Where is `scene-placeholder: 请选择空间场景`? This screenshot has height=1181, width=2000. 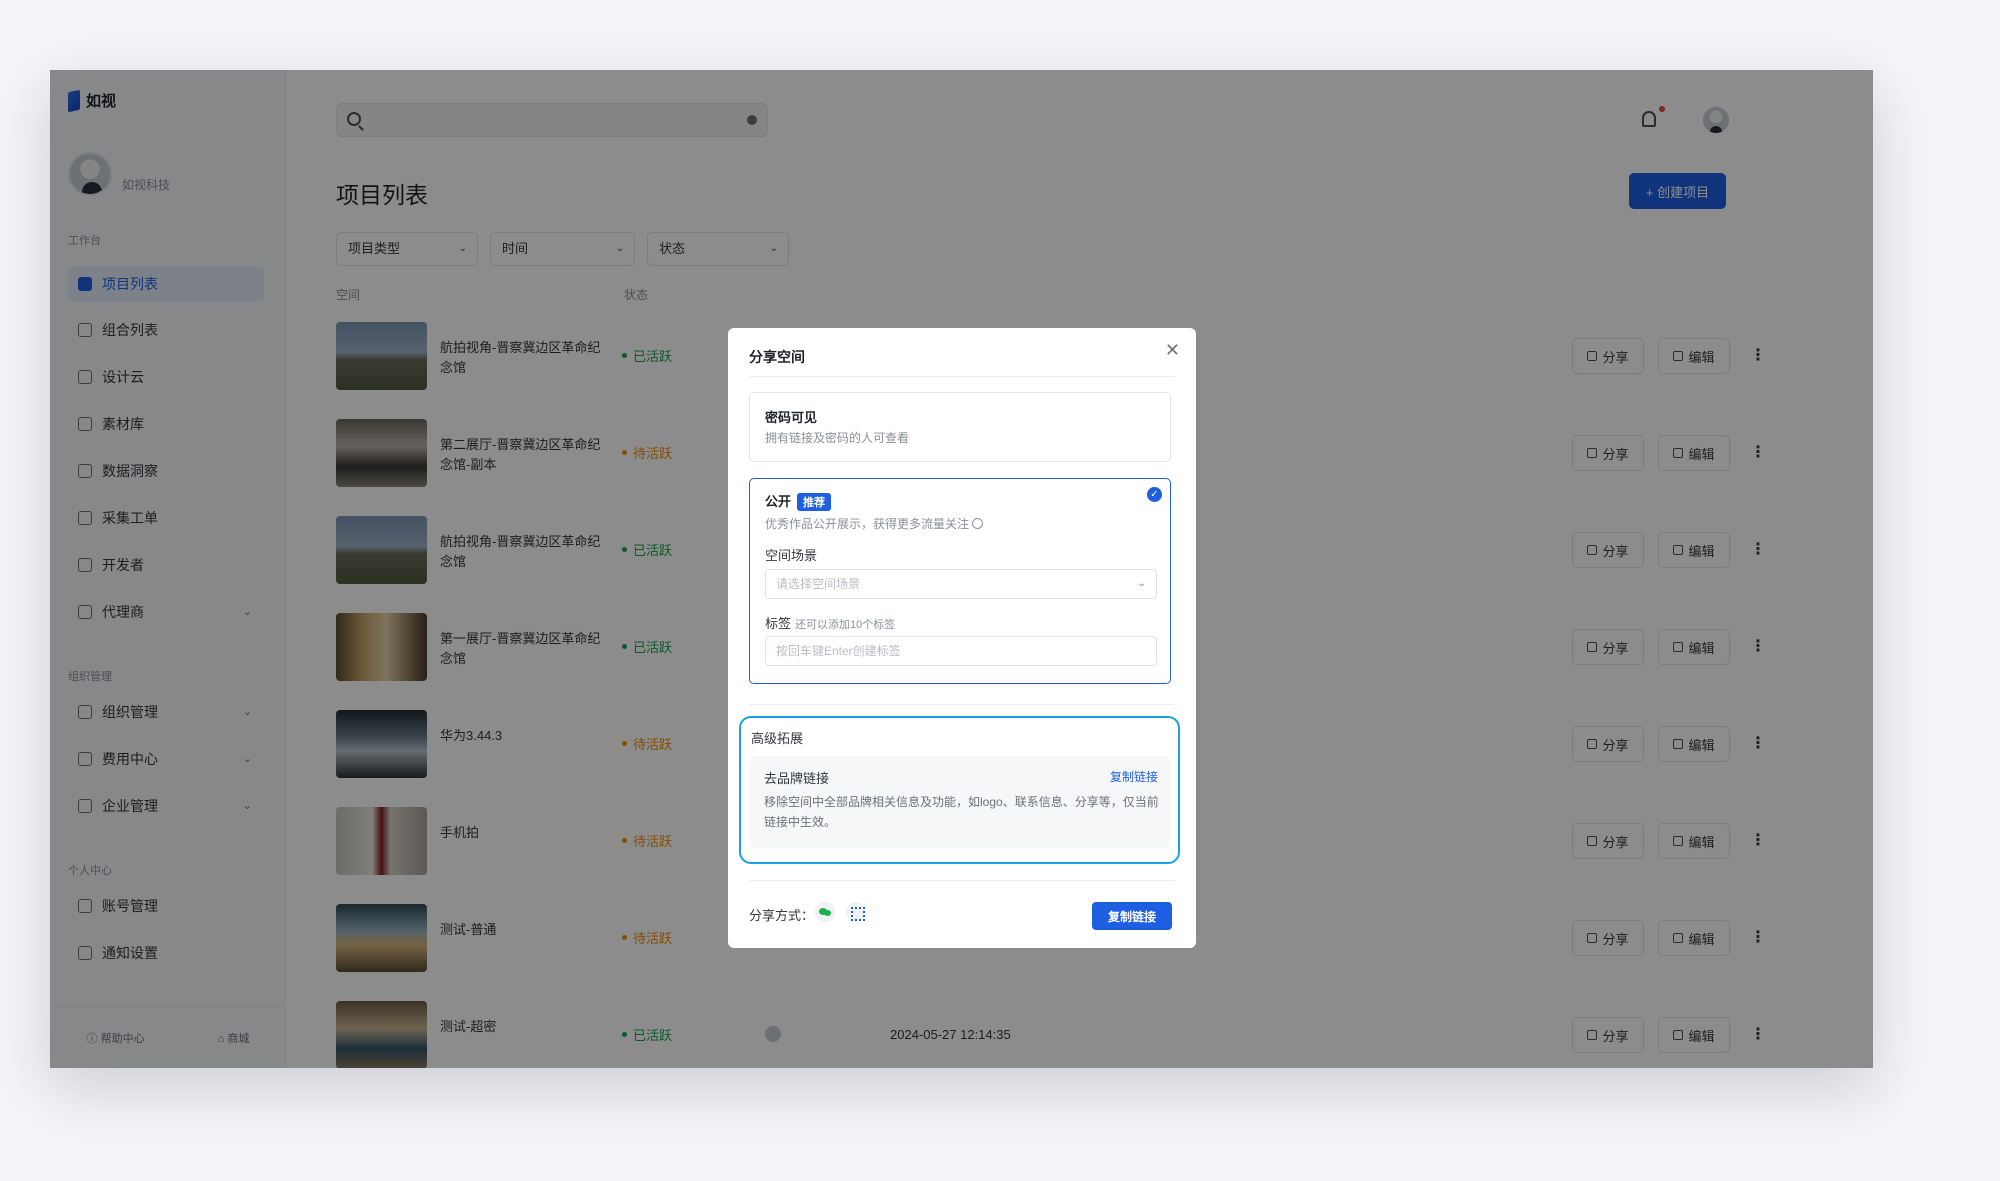 scene-placeholder: 请选择空间场景 is located at coordinates (818, 584).